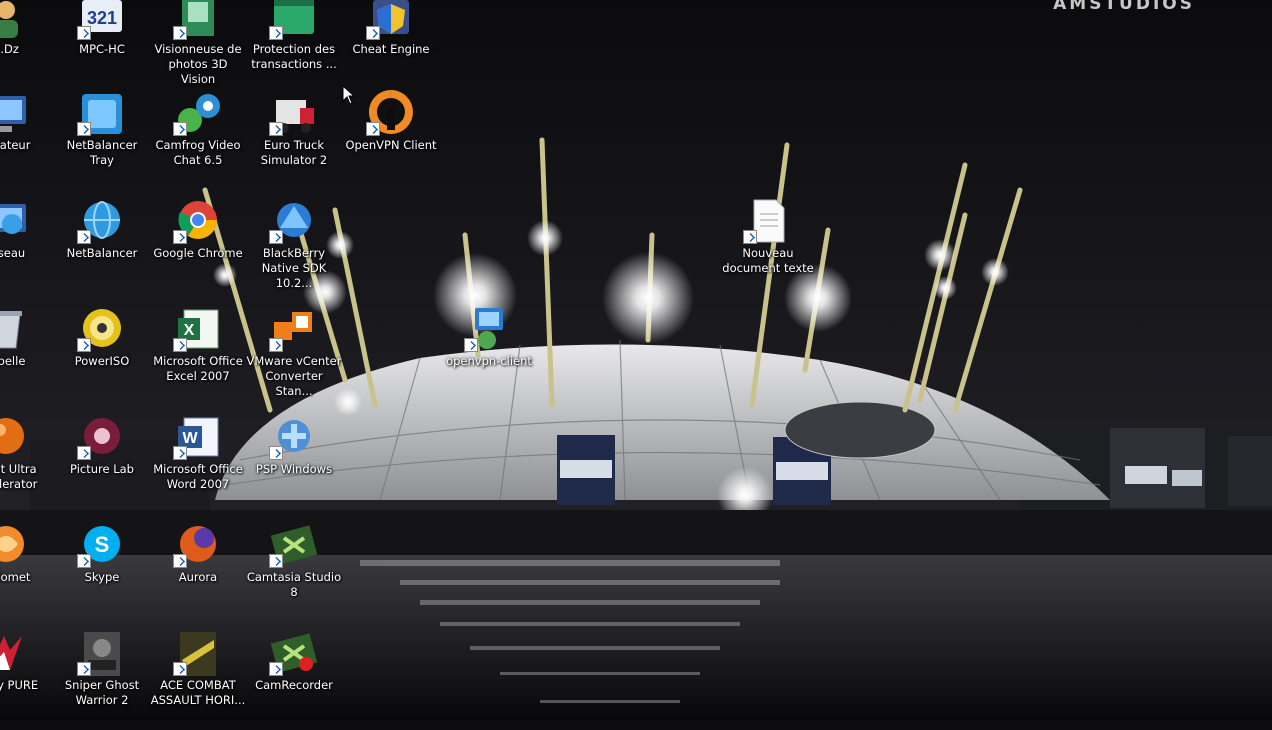  What do you see at coordinates (15, 20) in the screenshot?
I see `partial-people-icon` at bounding box center [15, 20].